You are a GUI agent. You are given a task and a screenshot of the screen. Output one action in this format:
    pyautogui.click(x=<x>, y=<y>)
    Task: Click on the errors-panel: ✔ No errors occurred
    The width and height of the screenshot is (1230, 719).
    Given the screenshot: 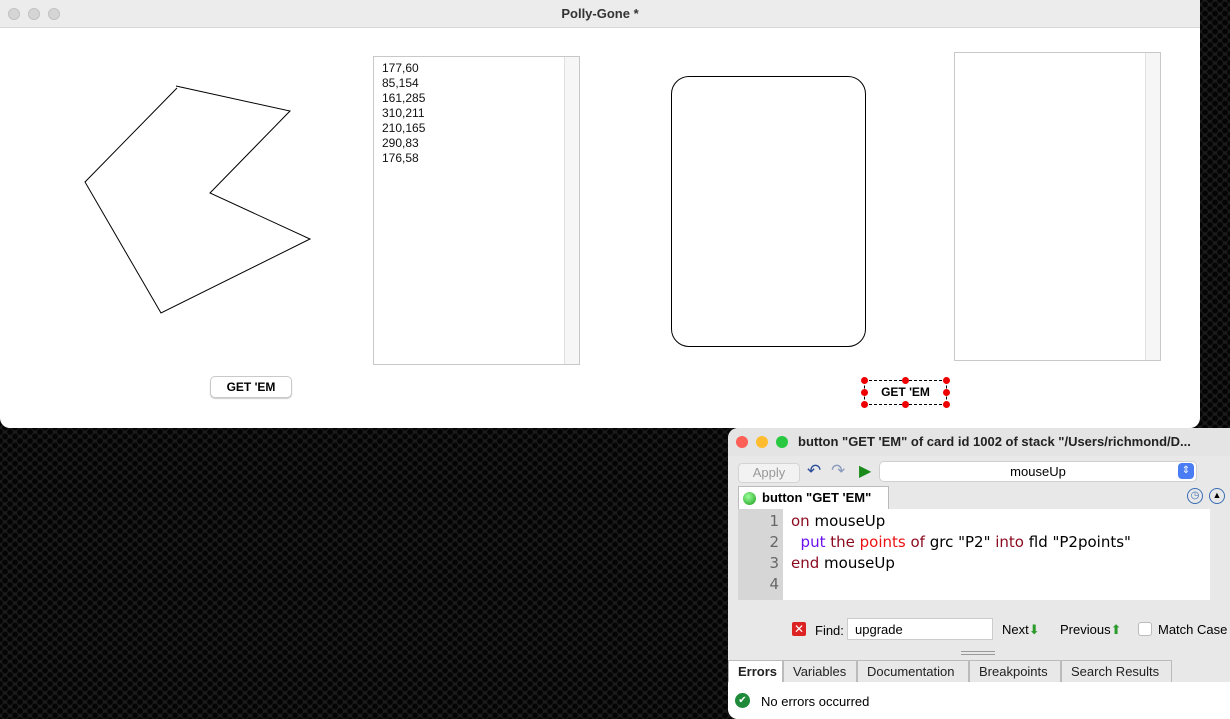 What is the action you would take?
    pyautogui.click(x=979, y=700)
    